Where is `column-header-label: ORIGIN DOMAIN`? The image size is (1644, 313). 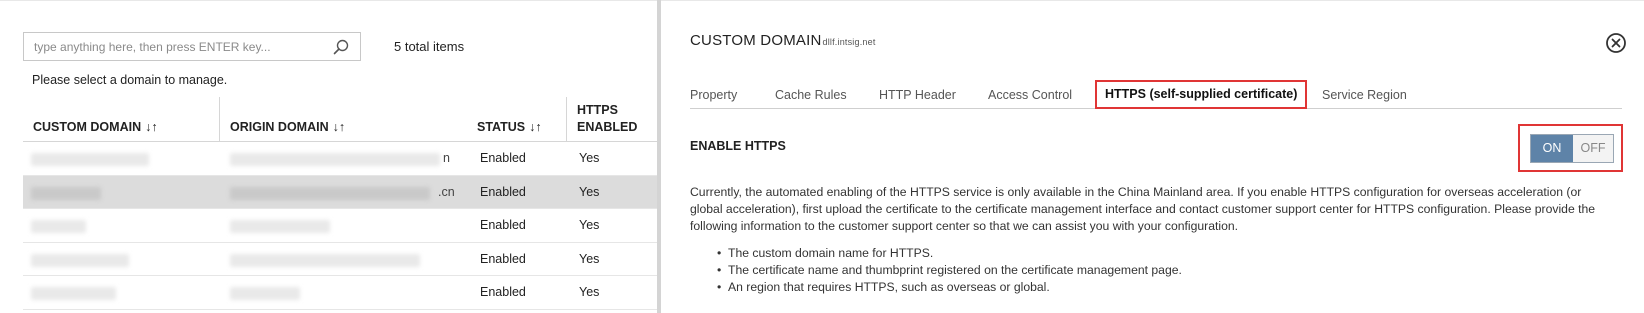
column-header-label: ORIGIN DOMAIN is located at coordinates (279, 127).